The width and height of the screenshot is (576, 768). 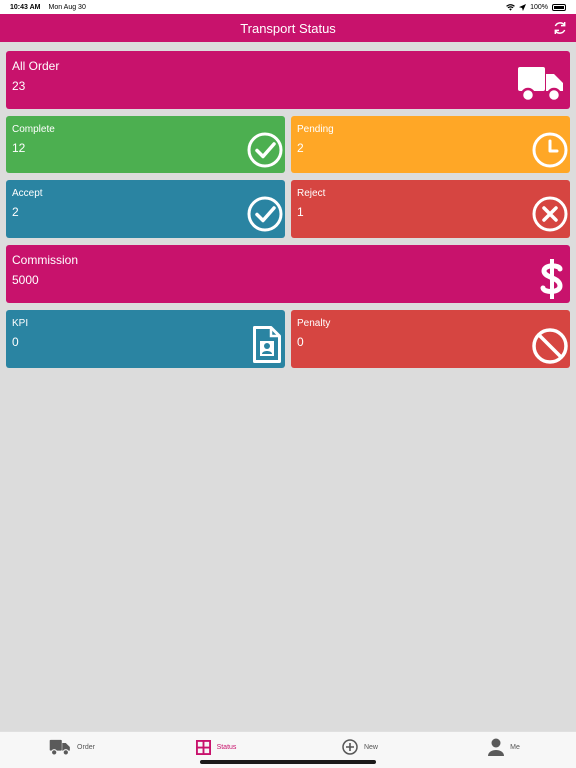 I want to click on card-value: 23, so click(x=19, y=86).